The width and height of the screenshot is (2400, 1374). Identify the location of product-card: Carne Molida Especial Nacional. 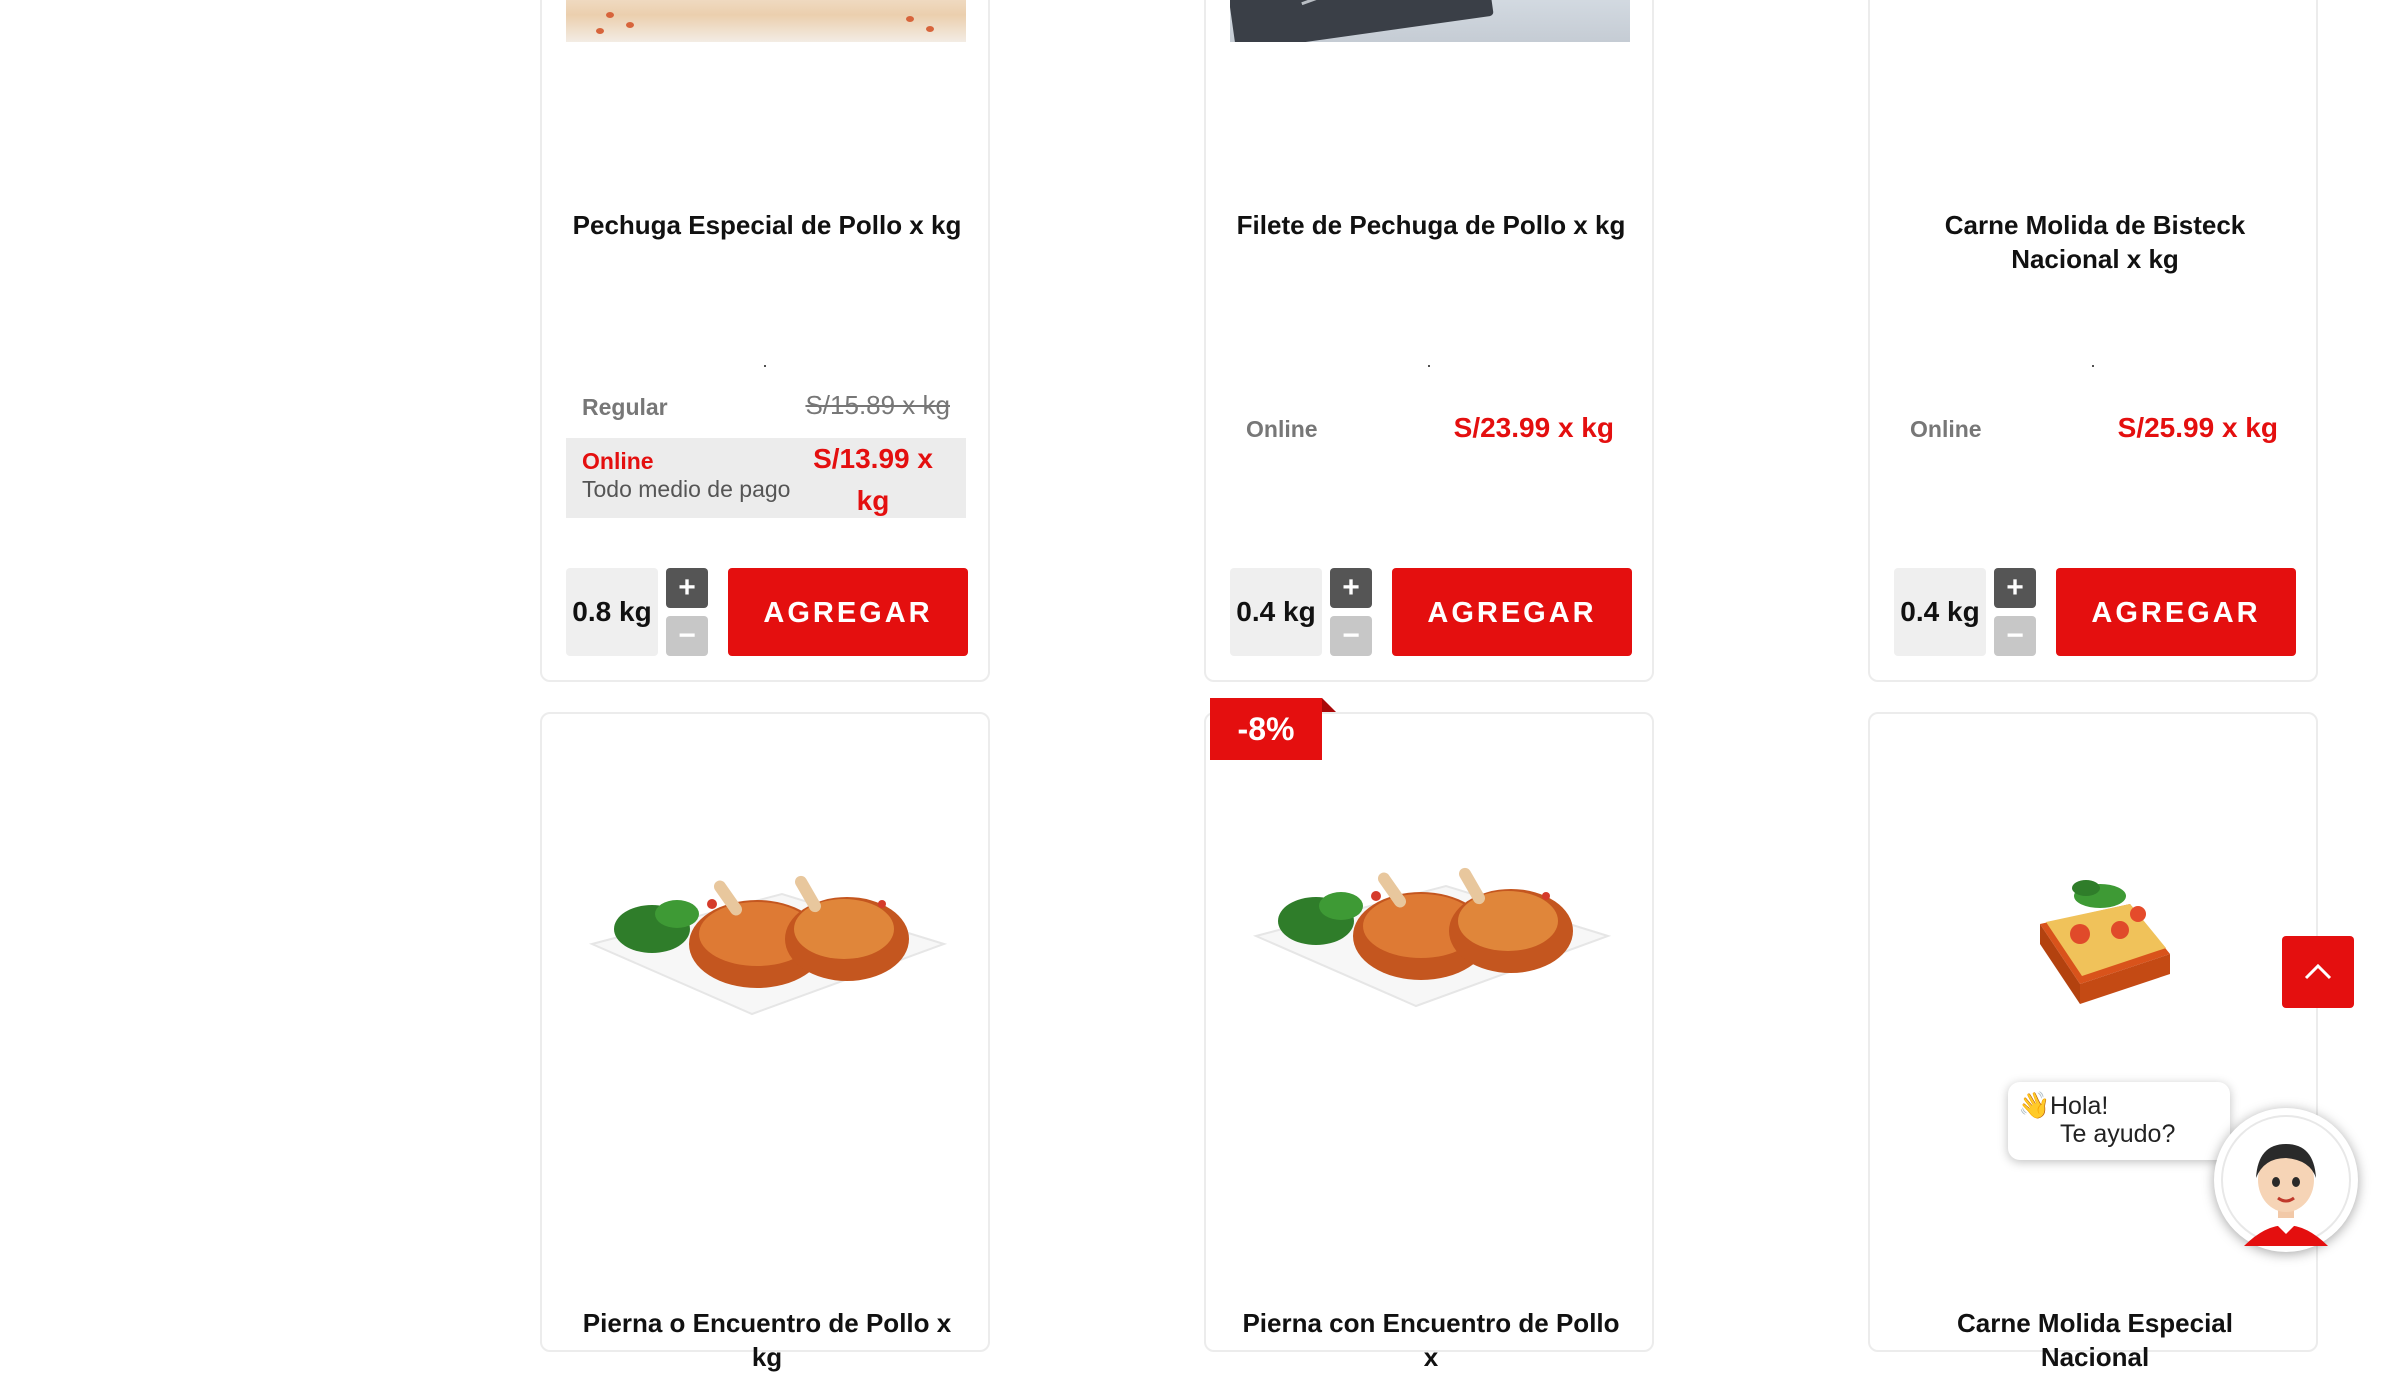
(2093, 1042).